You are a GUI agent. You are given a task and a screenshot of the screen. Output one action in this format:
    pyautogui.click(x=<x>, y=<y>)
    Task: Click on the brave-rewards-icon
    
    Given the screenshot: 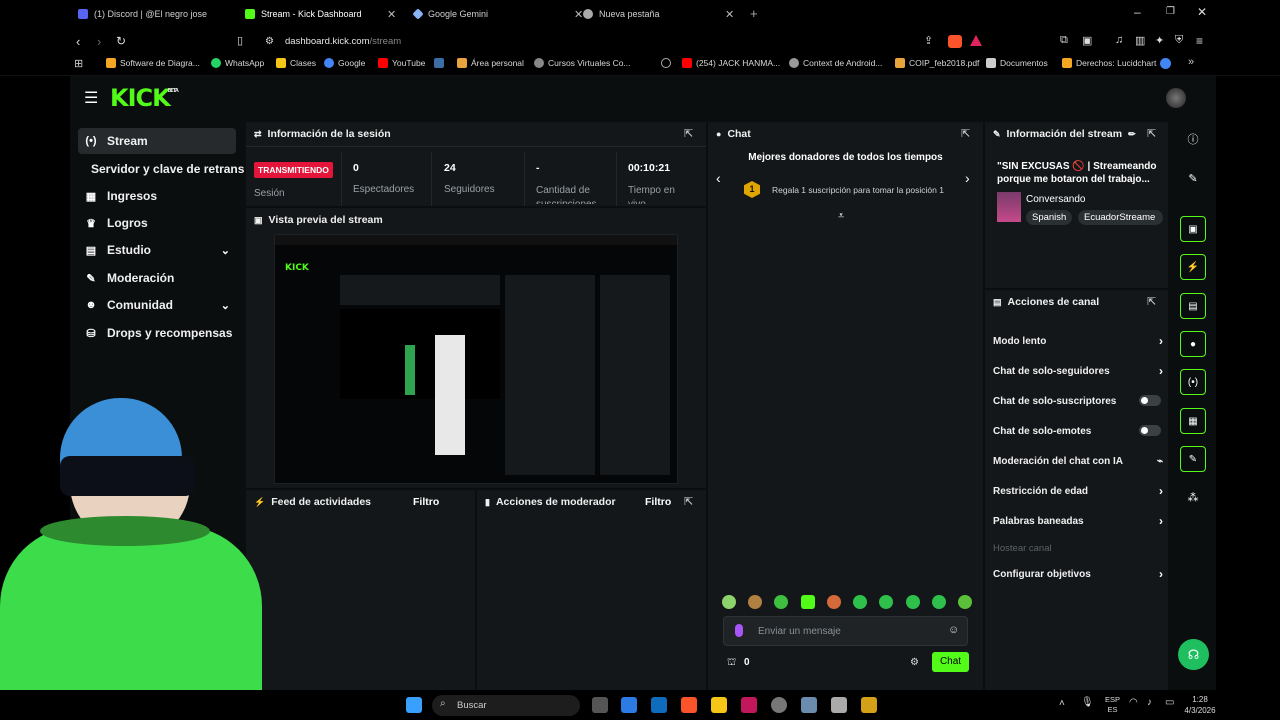 What is the action you would take?
    pyautogui.click(x=976, y=40)
    